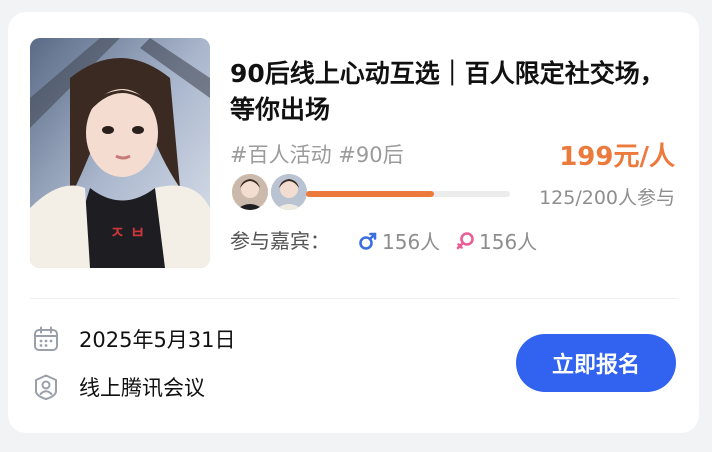  Describe the element at coordinates (120, 153) in the screenshot. I see `event-cover-image: ㅈ ㅂ` at that location.